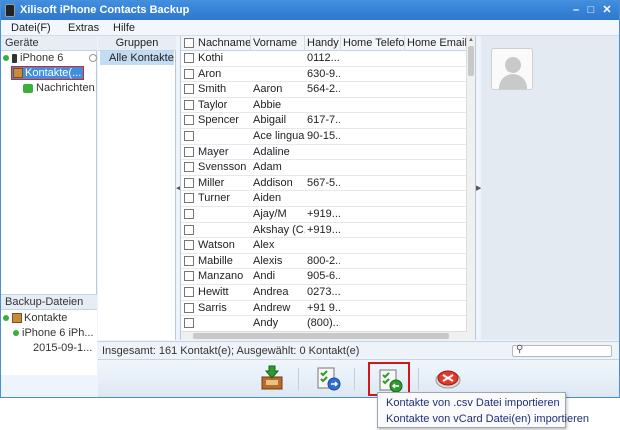 This screenshot has width=620, height=430. What do you see at coordinates (373, 43) in the screenshot?
I see `col-home-telefon: Home Telefon` at bounding box center [373, 43].